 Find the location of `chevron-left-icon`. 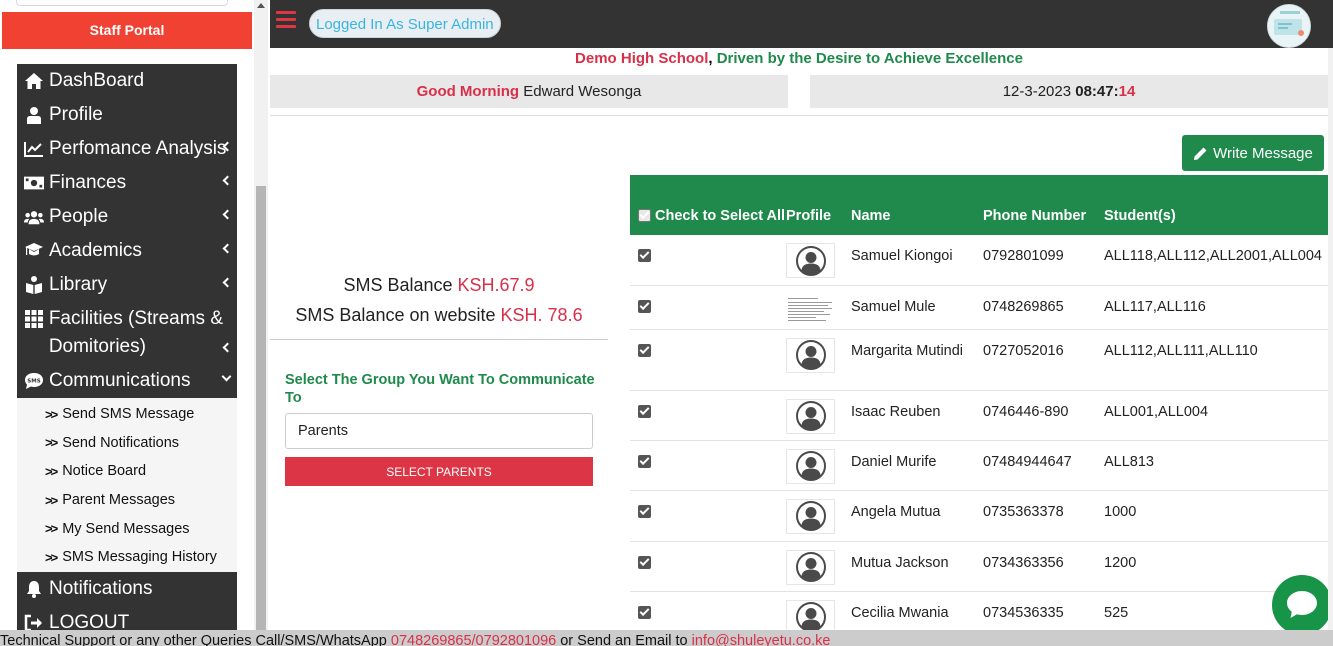

chevron-left-icon is located at coordinates (227, 248).